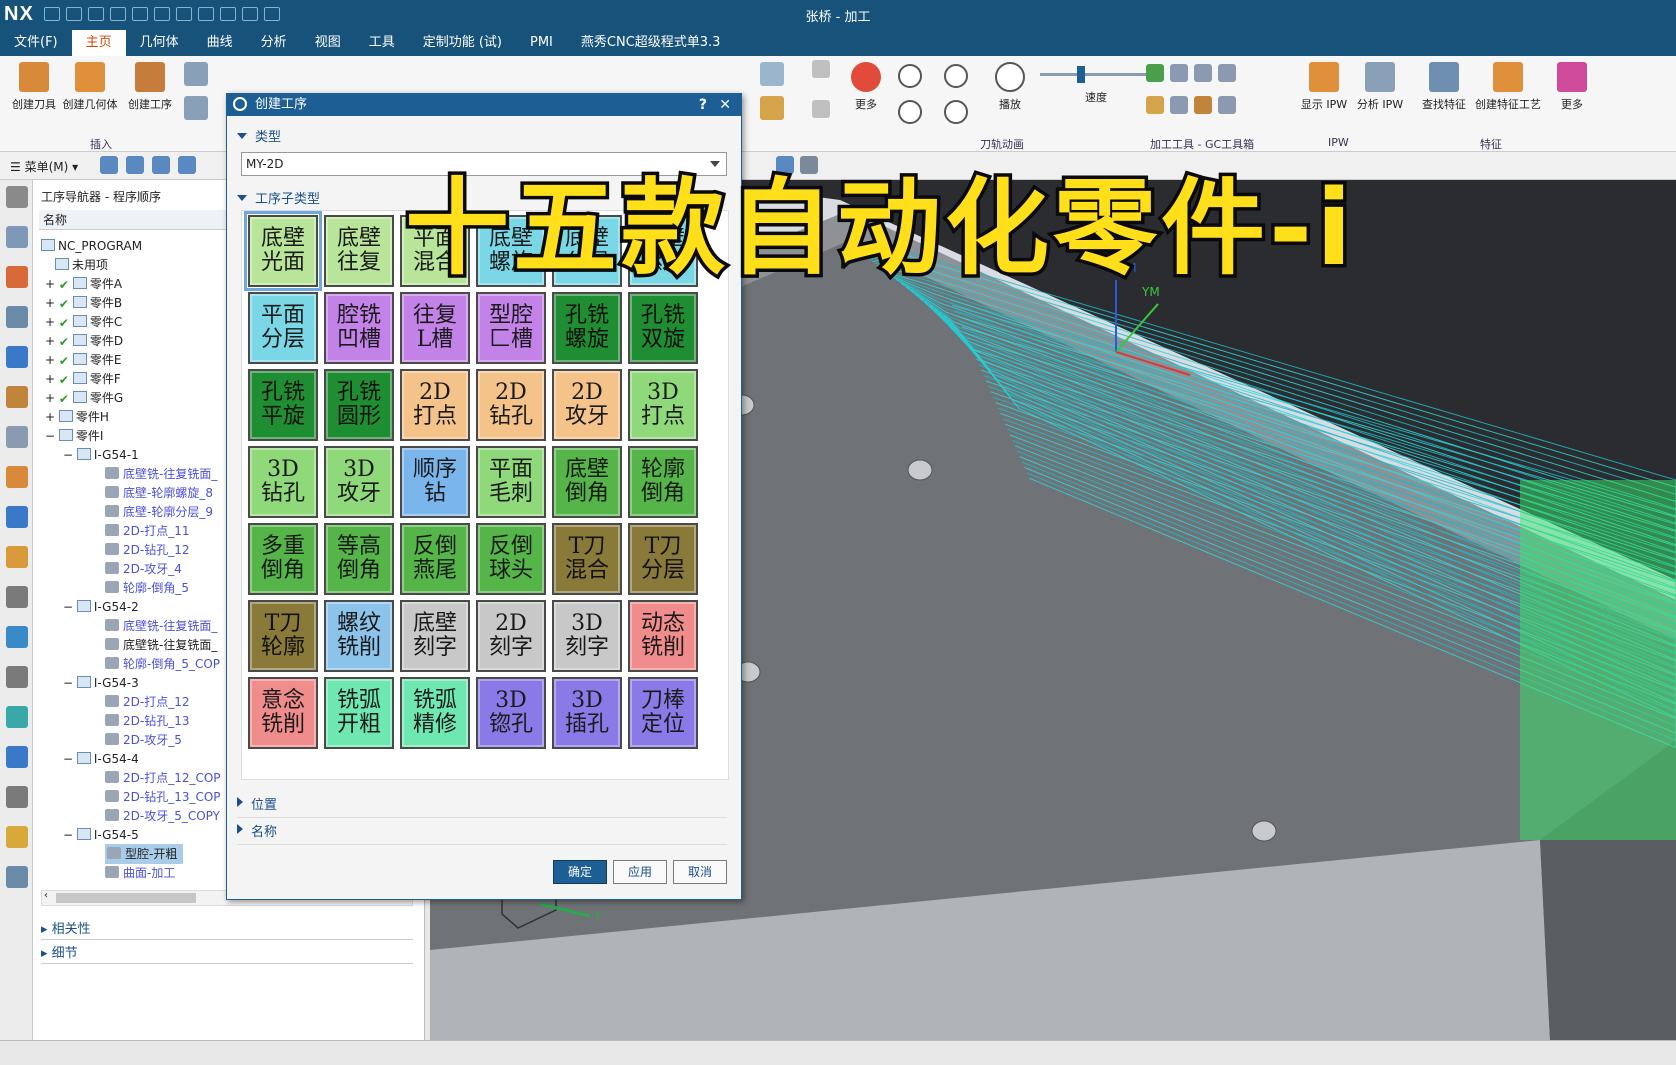 This screenshot has height=1065, width=1676. I want to click on menu-item: 主页, so click(98, 43).